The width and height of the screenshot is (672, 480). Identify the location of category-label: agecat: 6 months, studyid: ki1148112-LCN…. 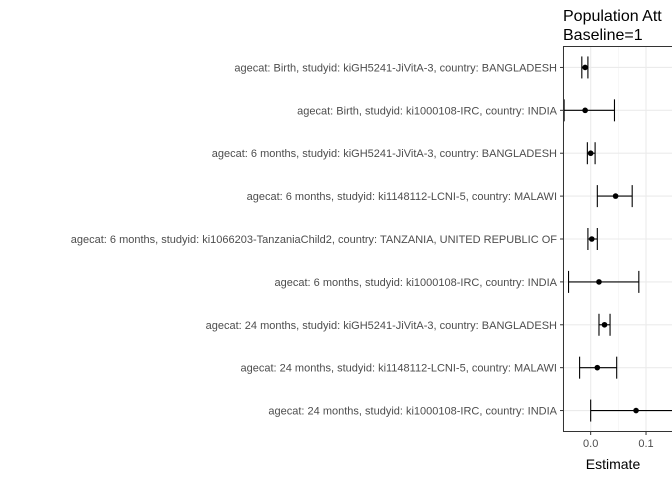
(402, 197).